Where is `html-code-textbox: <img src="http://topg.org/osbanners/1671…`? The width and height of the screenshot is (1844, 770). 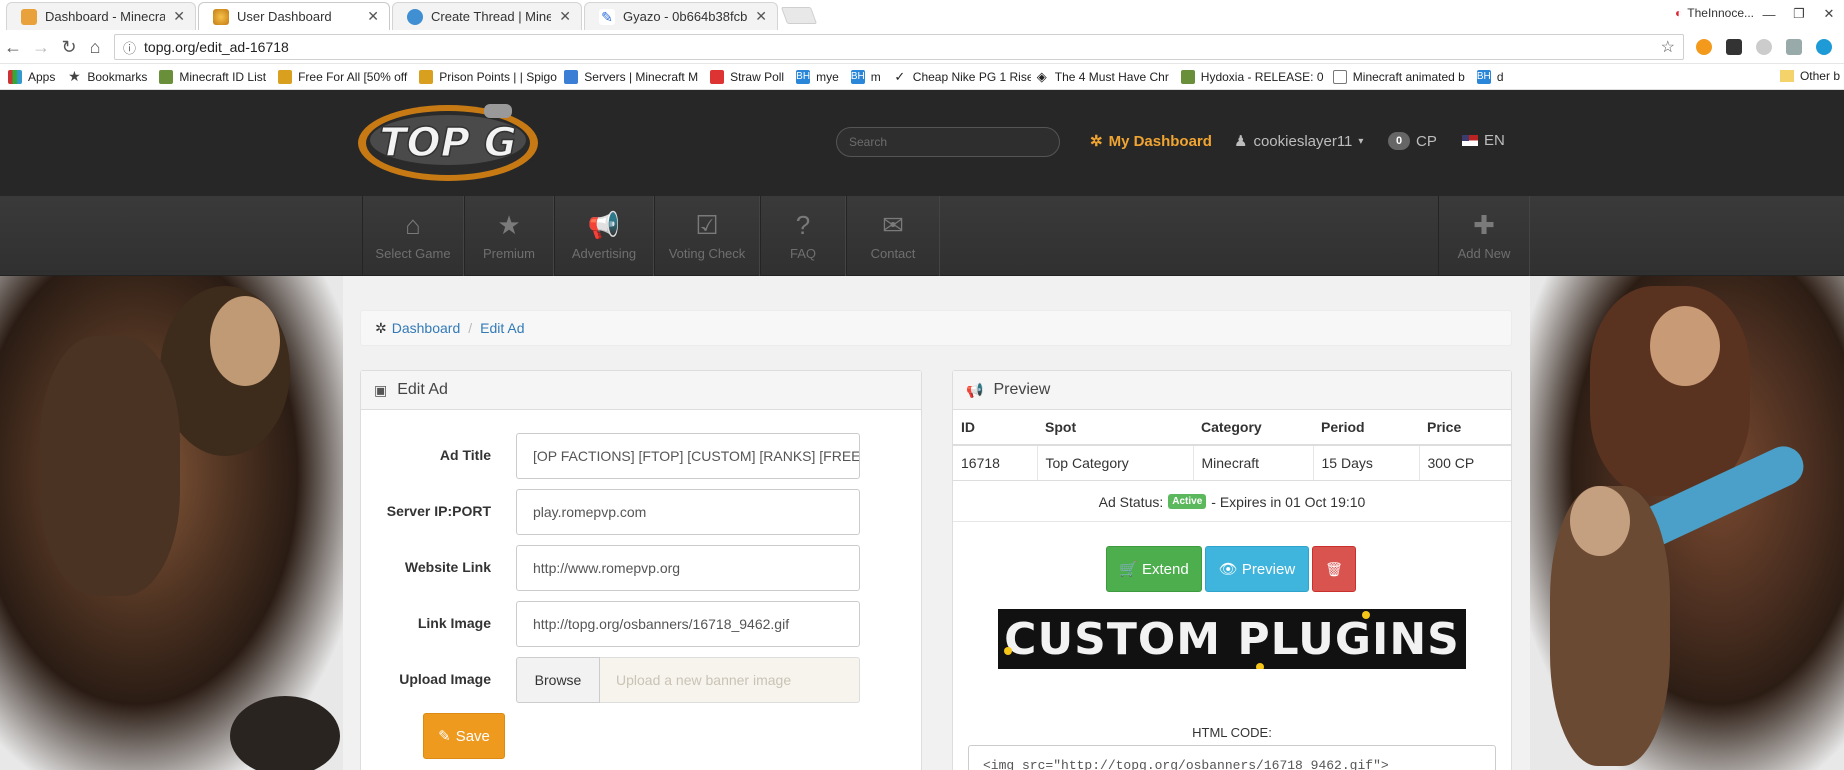 html-code-textbox: <img src="http://topg.org/osbanners/1671… is located at coordinates (1232, 757).